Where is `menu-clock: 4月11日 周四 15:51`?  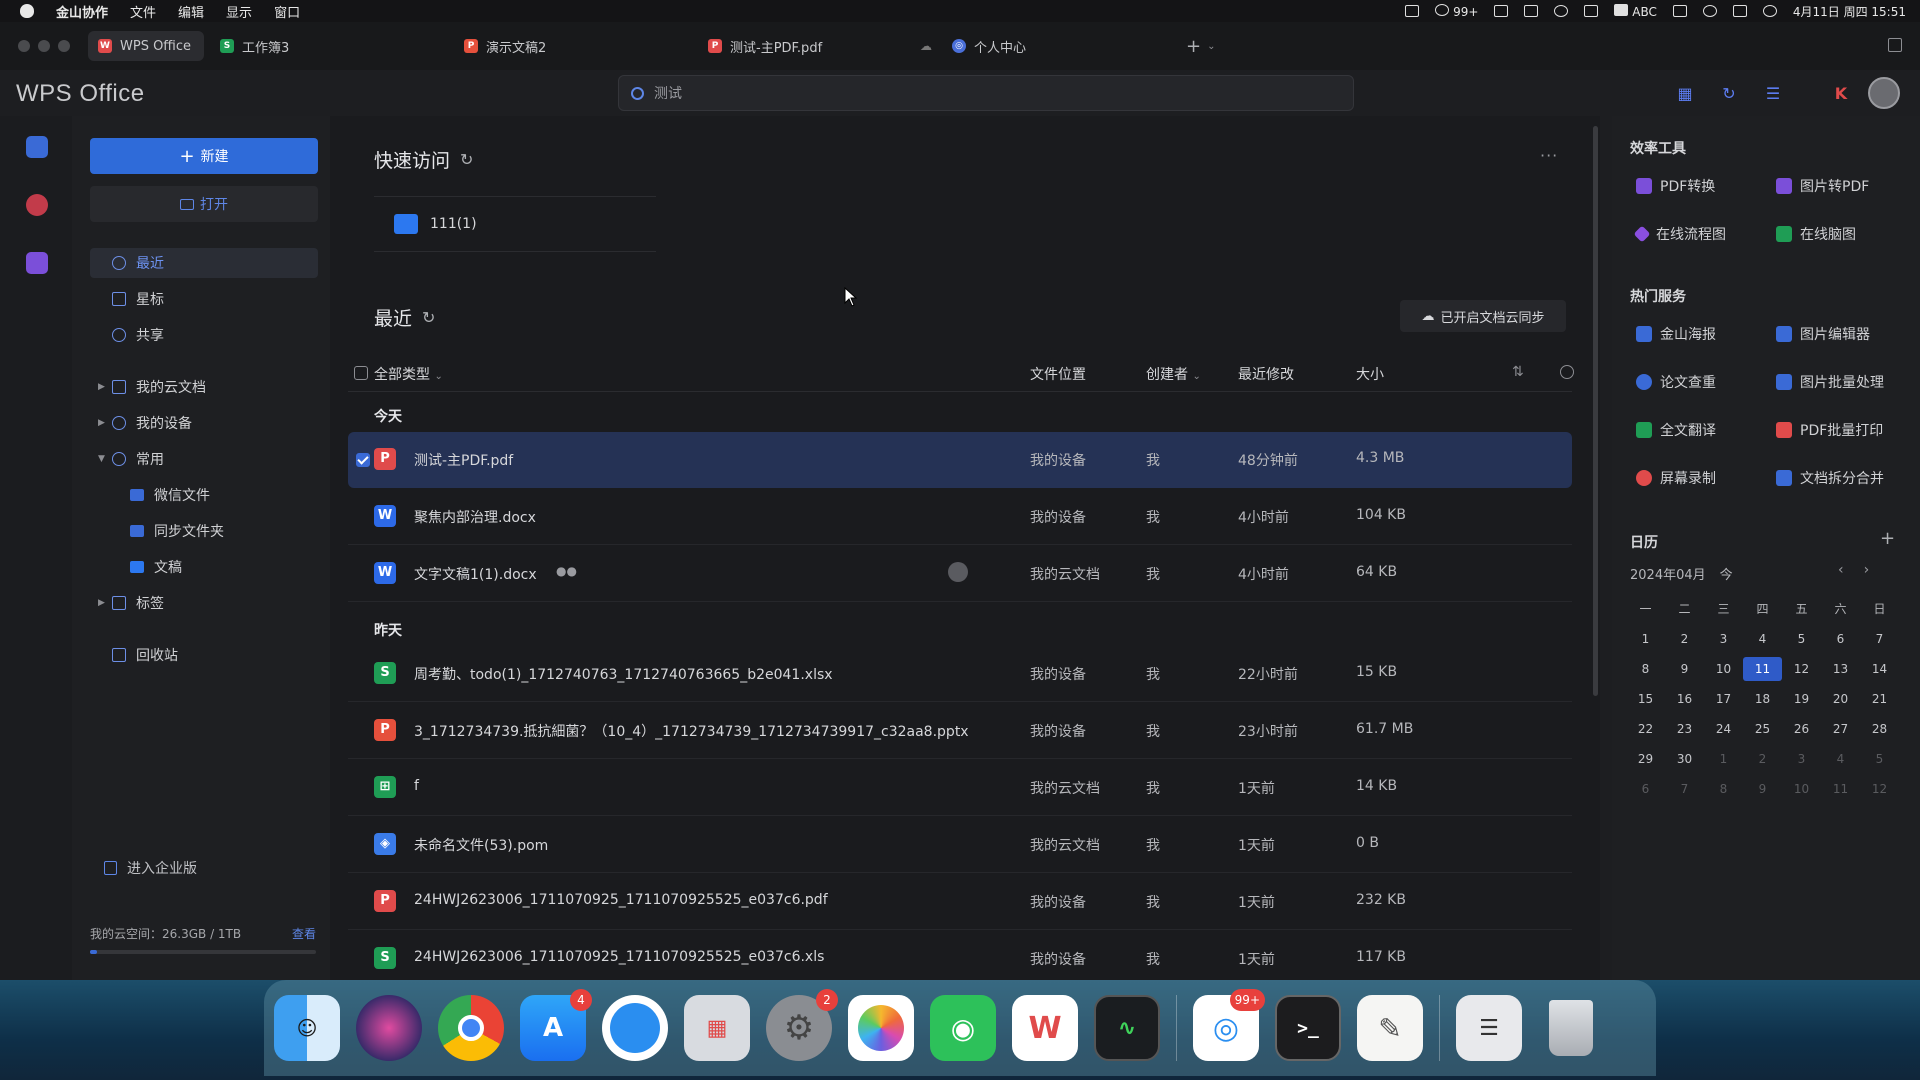
menu-clock: 4月11日 周四 15:51 is located at coordinates (1849, 11).